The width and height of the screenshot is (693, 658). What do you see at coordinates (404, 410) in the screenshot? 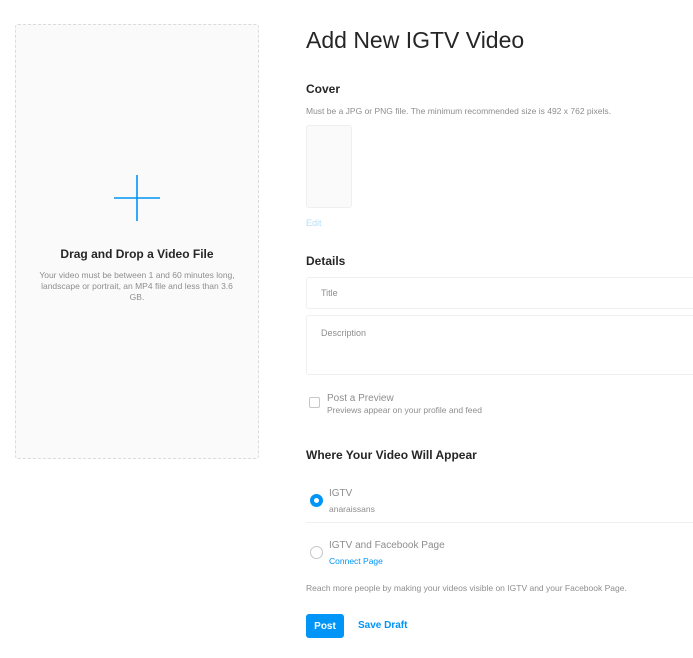
I see `post-preview-sublabel: Previews appear on your profile and feed` at bounding box center [404, 410].